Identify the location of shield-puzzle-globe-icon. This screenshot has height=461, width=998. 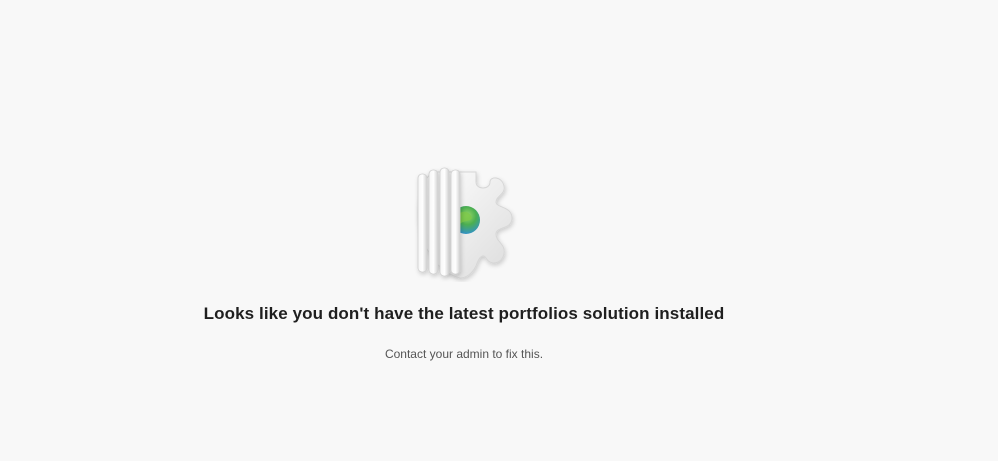
(464, 221).